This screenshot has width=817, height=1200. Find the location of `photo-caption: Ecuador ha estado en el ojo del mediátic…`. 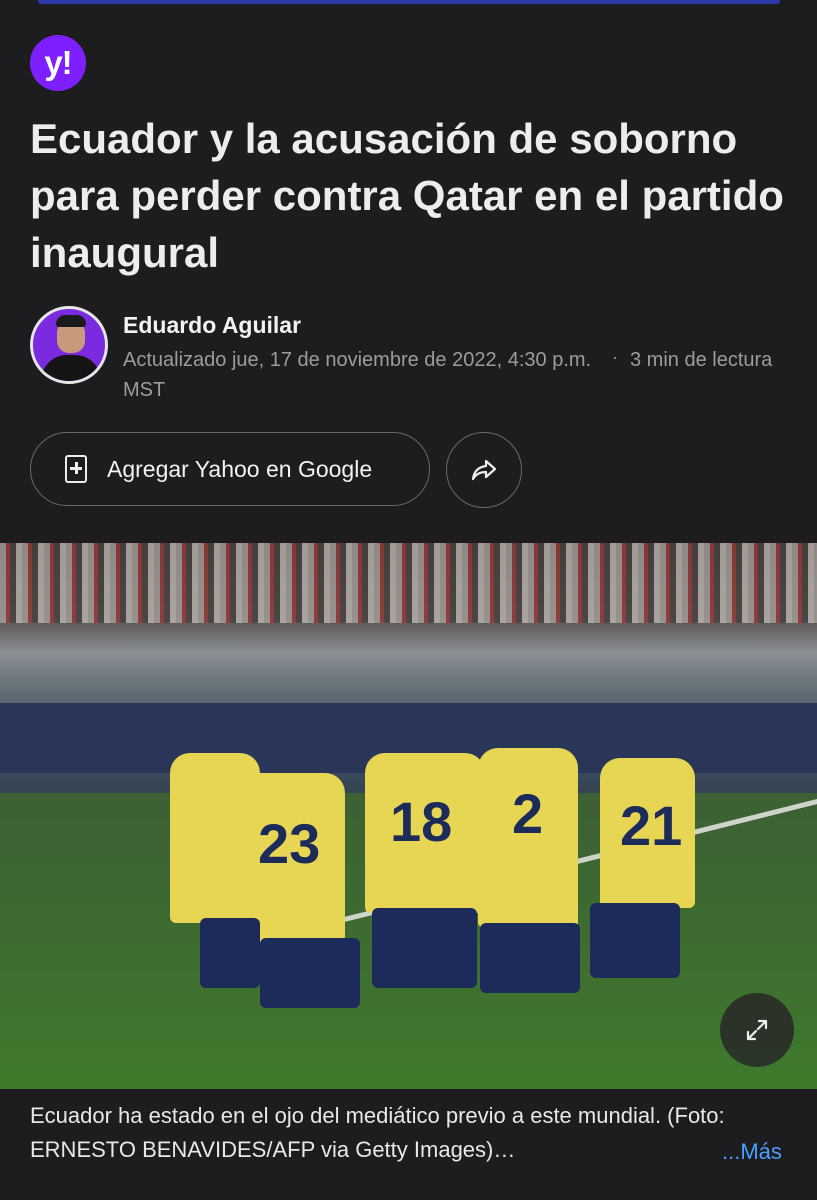

photo-caption: Ecuador ha estado en el ojo del mediátic… is located at coordinates (377, 1132).